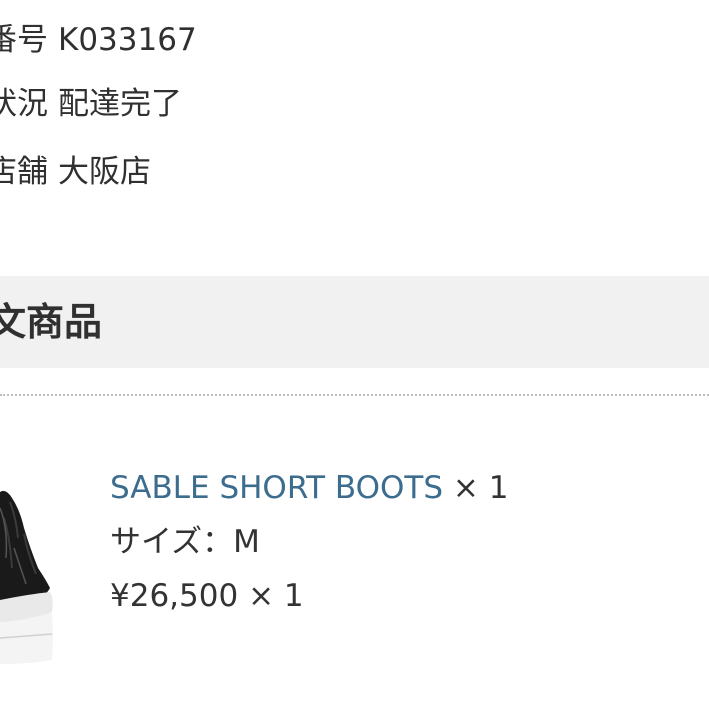  What do you see at coordinates (51, 322) in the screenshot?
I see `section-title: 文商品` at bounding box center [51, 322].